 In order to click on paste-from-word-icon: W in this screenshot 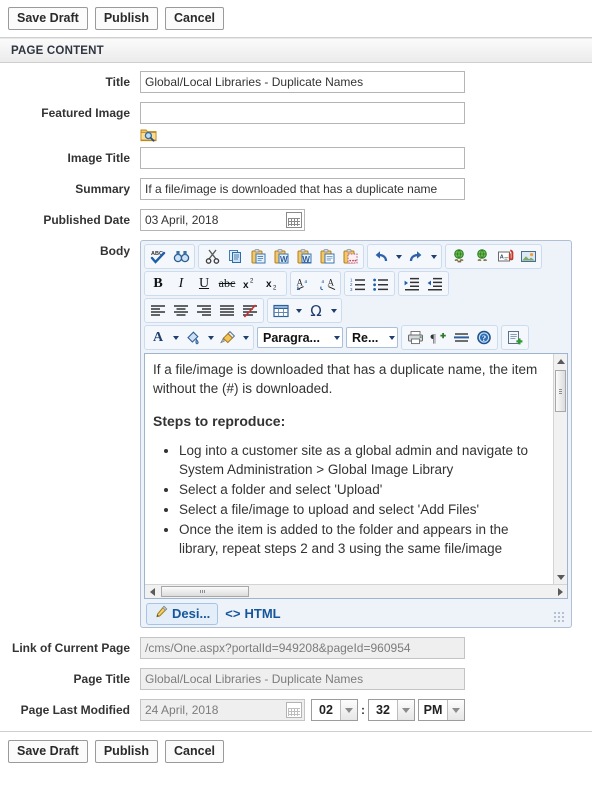, I will do `click(281, 256)`.